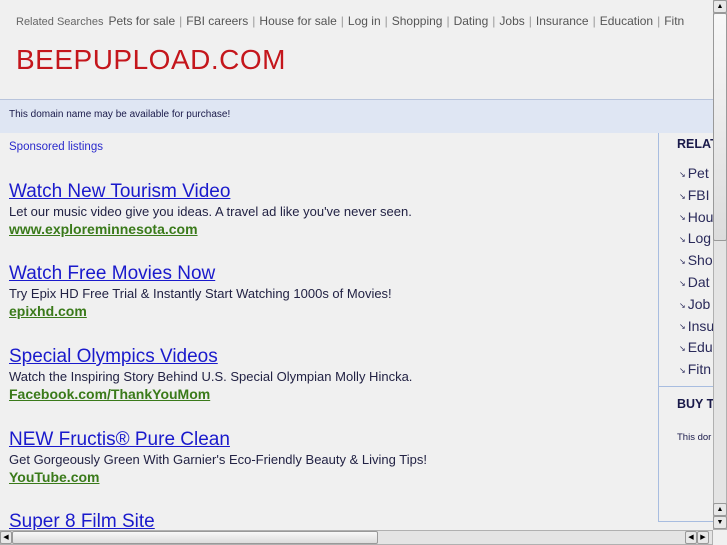 This screenshot has width=727, height=545. Describe the element at coordinates (674, 21) in the screenshot. I see `top-link: Fitn` at that location.